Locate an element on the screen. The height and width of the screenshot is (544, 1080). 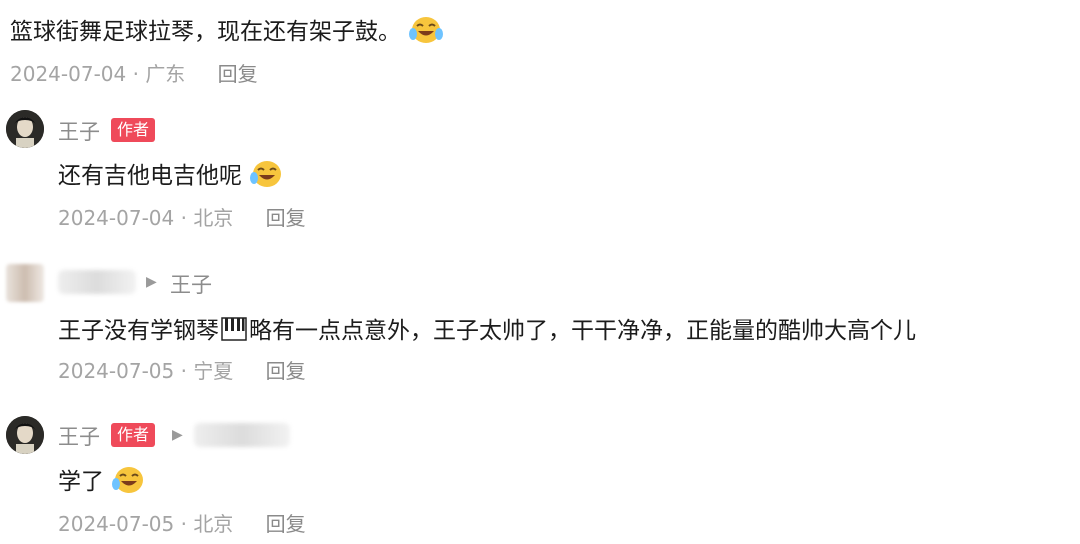
comment-location: 广东 is located at coordinates (165, 74).